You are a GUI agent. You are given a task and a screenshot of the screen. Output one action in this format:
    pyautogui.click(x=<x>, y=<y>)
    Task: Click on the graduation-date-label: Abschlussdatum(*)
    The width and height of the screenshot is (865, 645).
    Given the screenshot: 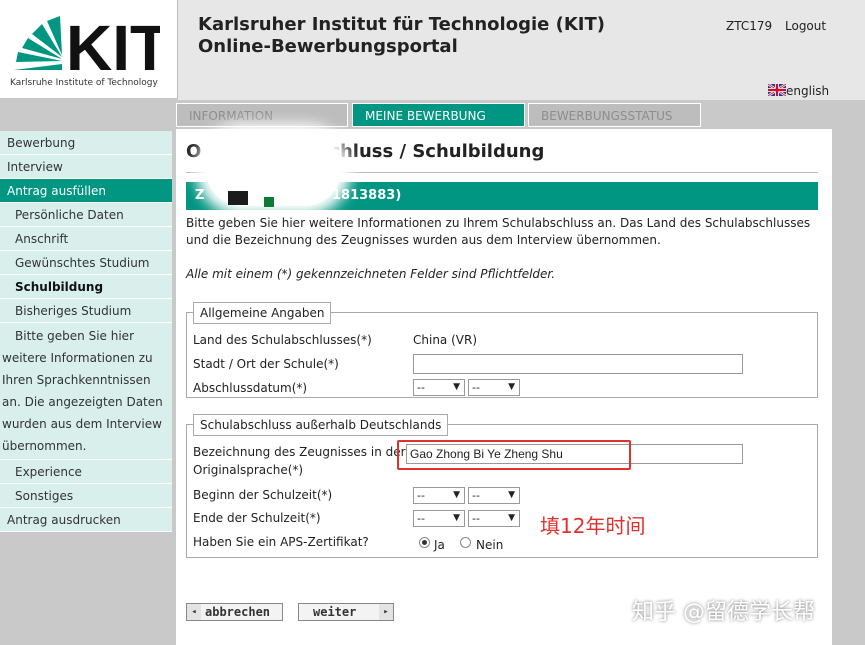 What is the action you would take?
    pyautogui.click(x=250, y=388)
    